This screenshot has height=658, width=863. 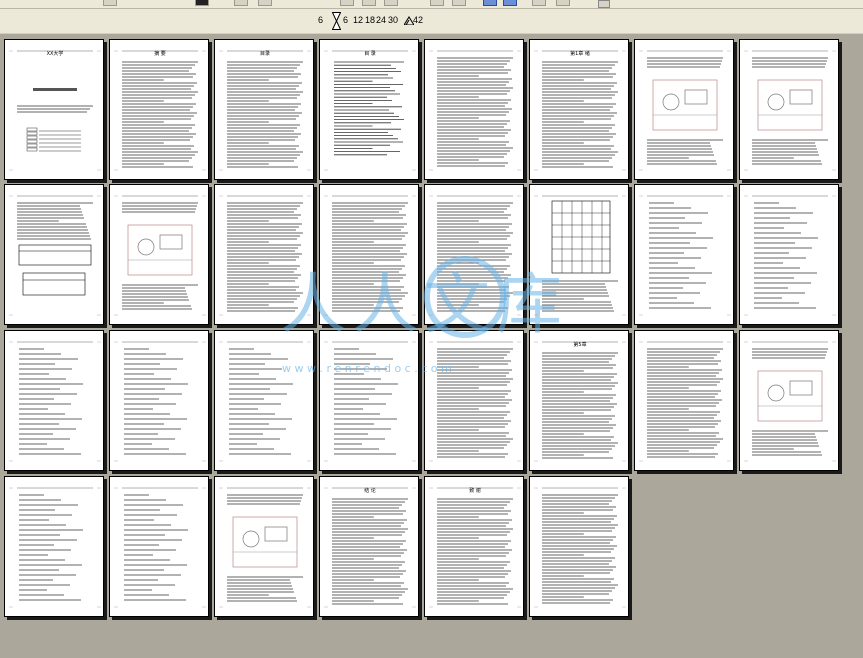 I want to click on page-thumbnail: 第5章, so click(x=579, y=400).